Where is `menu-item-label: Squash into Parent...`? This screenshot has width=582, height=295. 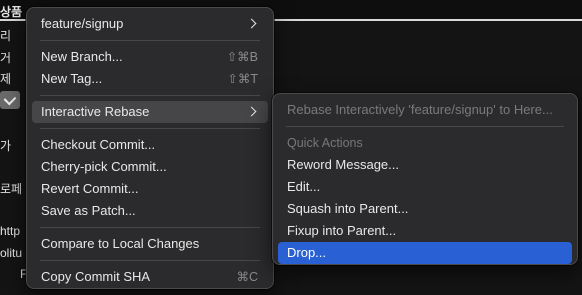 menu-item-label: Squash into Parent... is located at coordinates (348, 208).